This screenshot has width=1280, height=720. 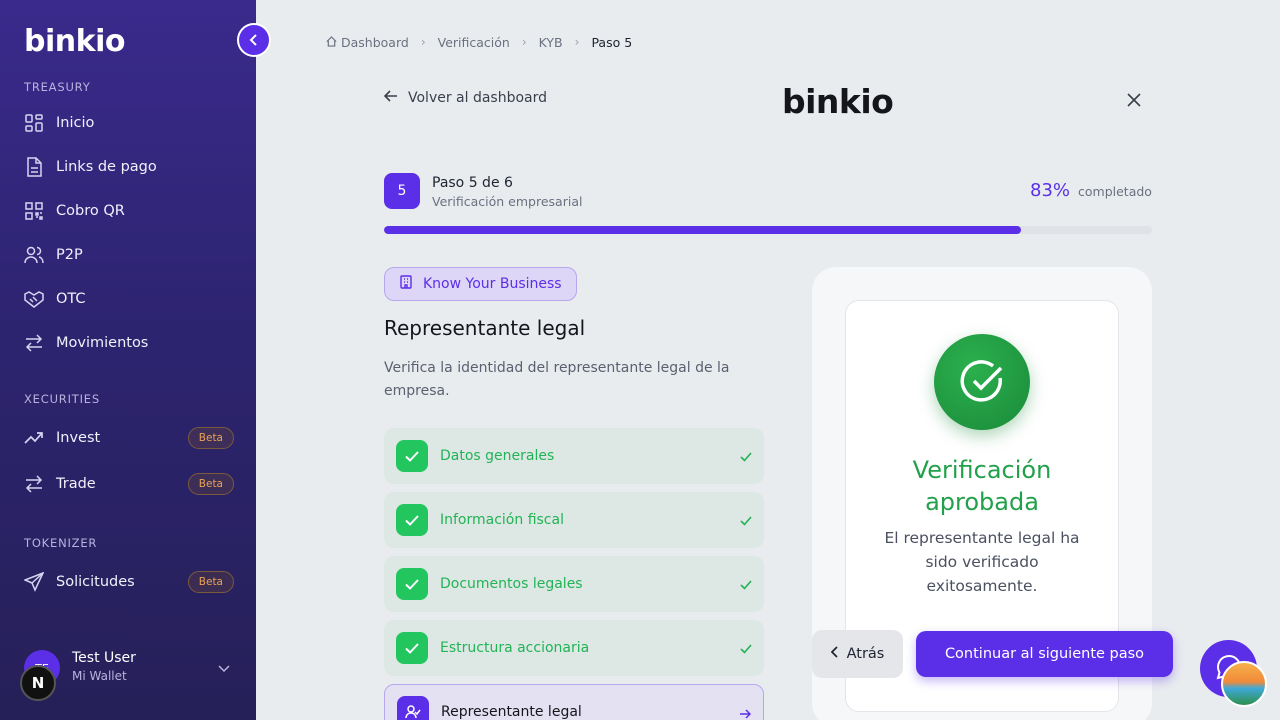 I want to click on sidebar-item-label: OTC, so click(x=71, y=299).